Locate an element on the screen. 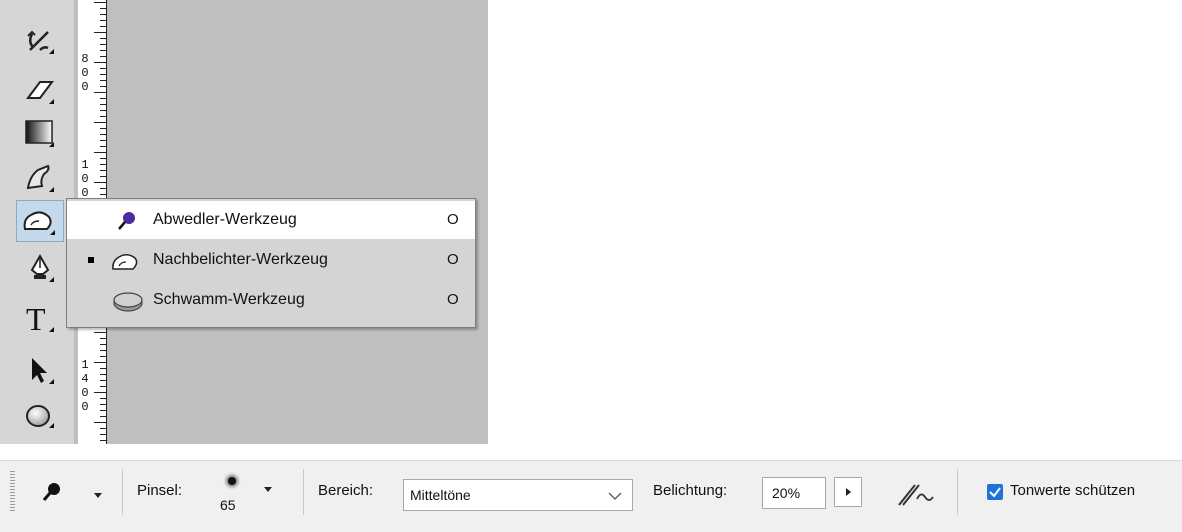  options-bar-grip is located at coordinates (12, 492).